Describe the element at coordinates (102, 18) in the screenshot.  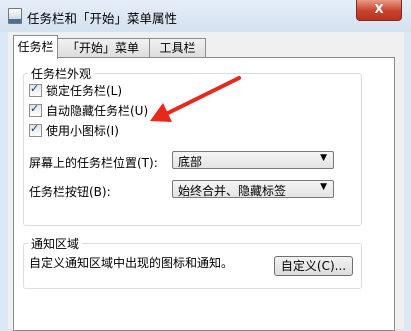
I see `window-title: 任务栏和「开始」菜单属性` at that location.